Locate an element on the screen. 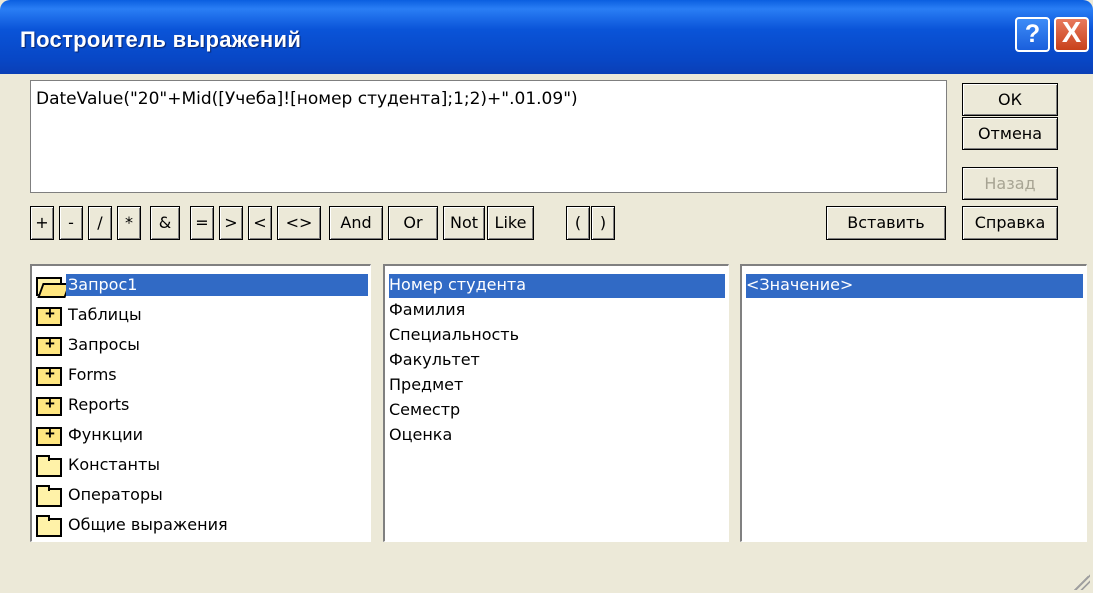 The image size is (1093, 593). back-button: Назад is located at coordinates (1010, 183).